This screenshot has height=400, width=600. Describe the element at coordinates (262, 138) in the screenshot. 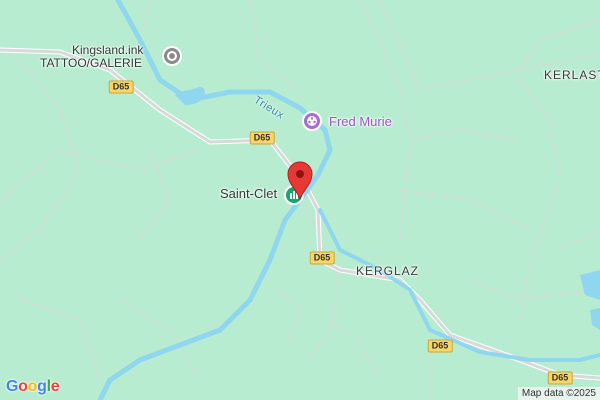

I see `road-label-d65-2: D65` at that location.